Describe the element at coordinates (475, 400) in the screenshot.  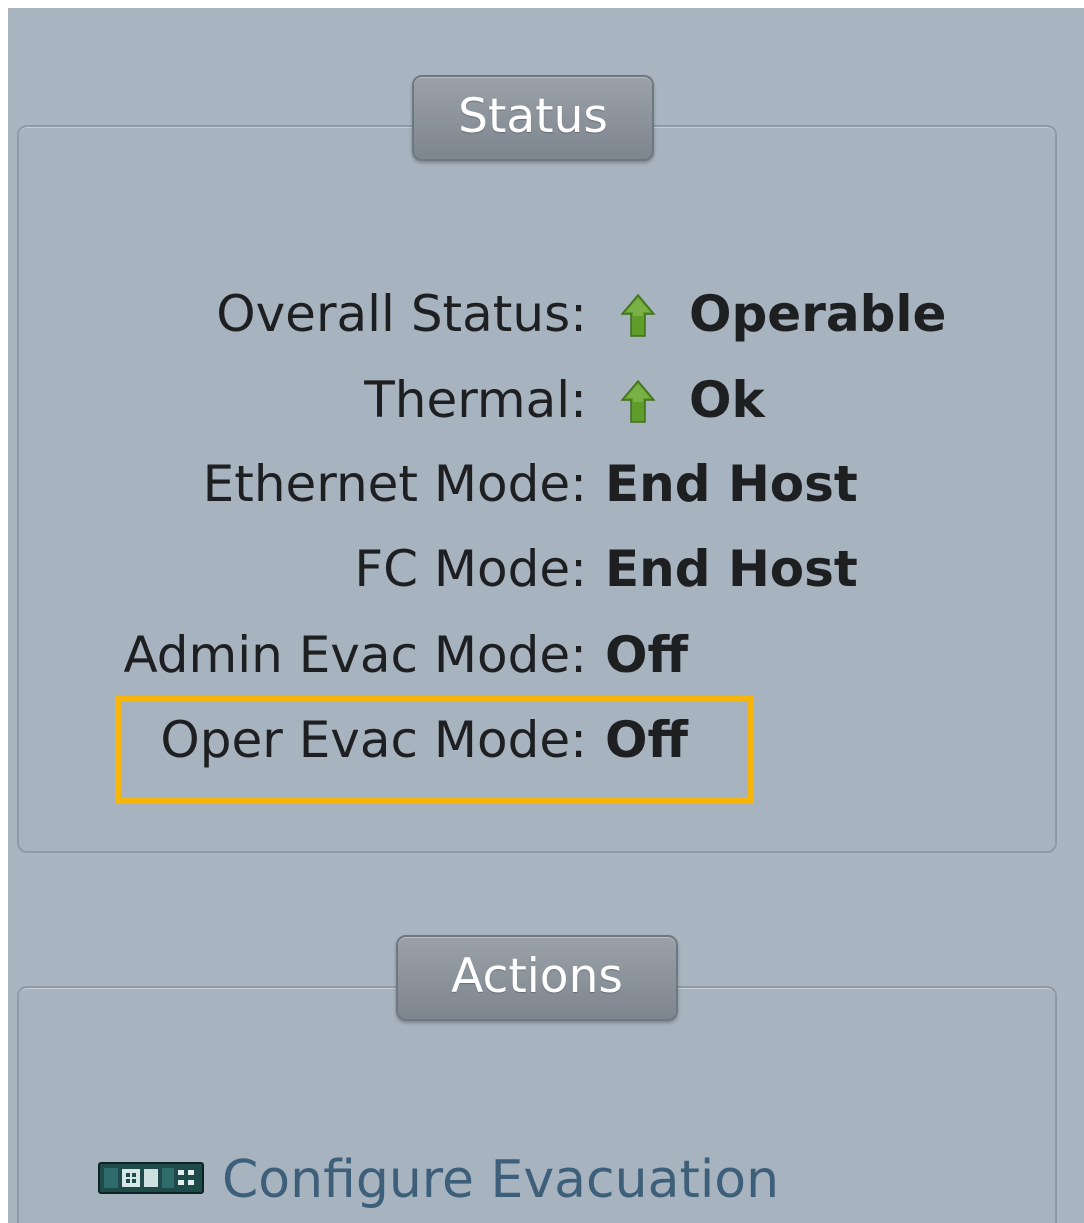
I see `thermal-label: Thermal:` at that location.